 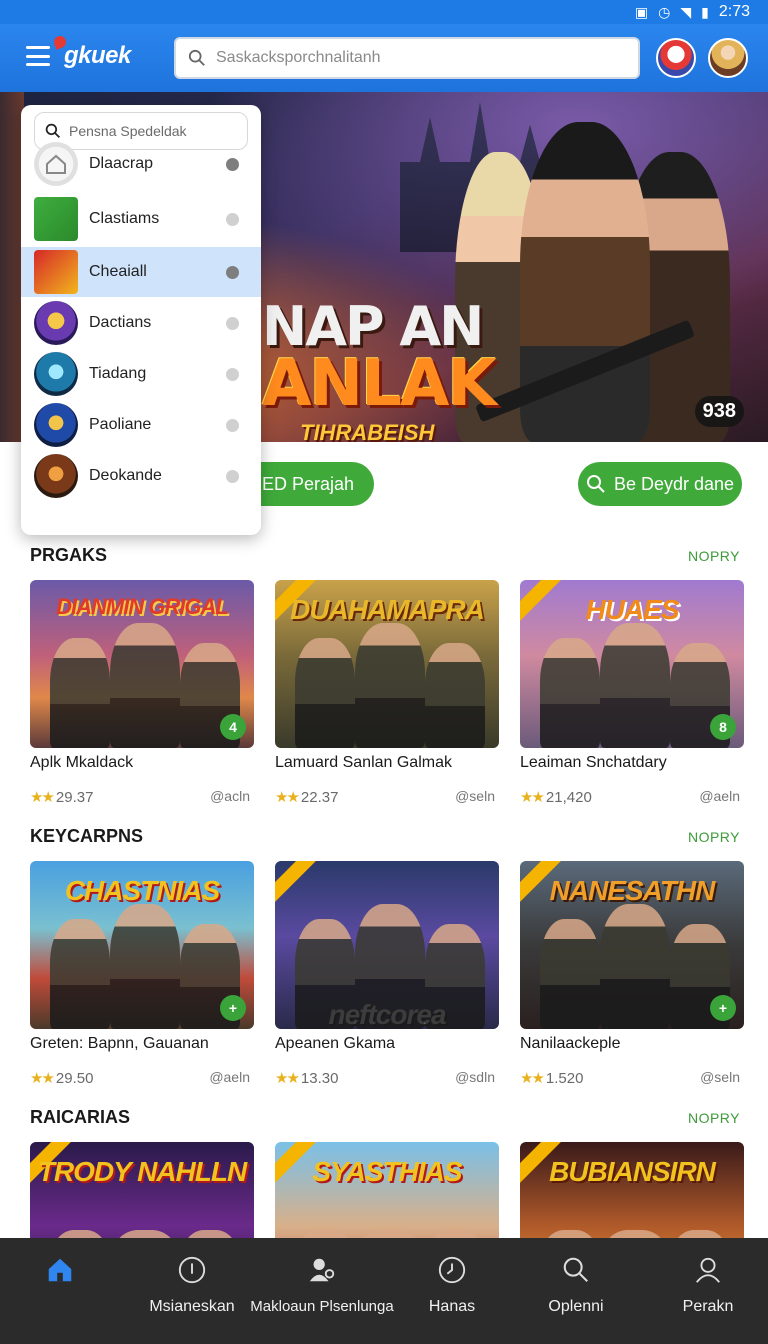 What do you see at coordinates (233, 727) in the screenshot?
I see `card-badge: 4` at bounding box center [233, 727].